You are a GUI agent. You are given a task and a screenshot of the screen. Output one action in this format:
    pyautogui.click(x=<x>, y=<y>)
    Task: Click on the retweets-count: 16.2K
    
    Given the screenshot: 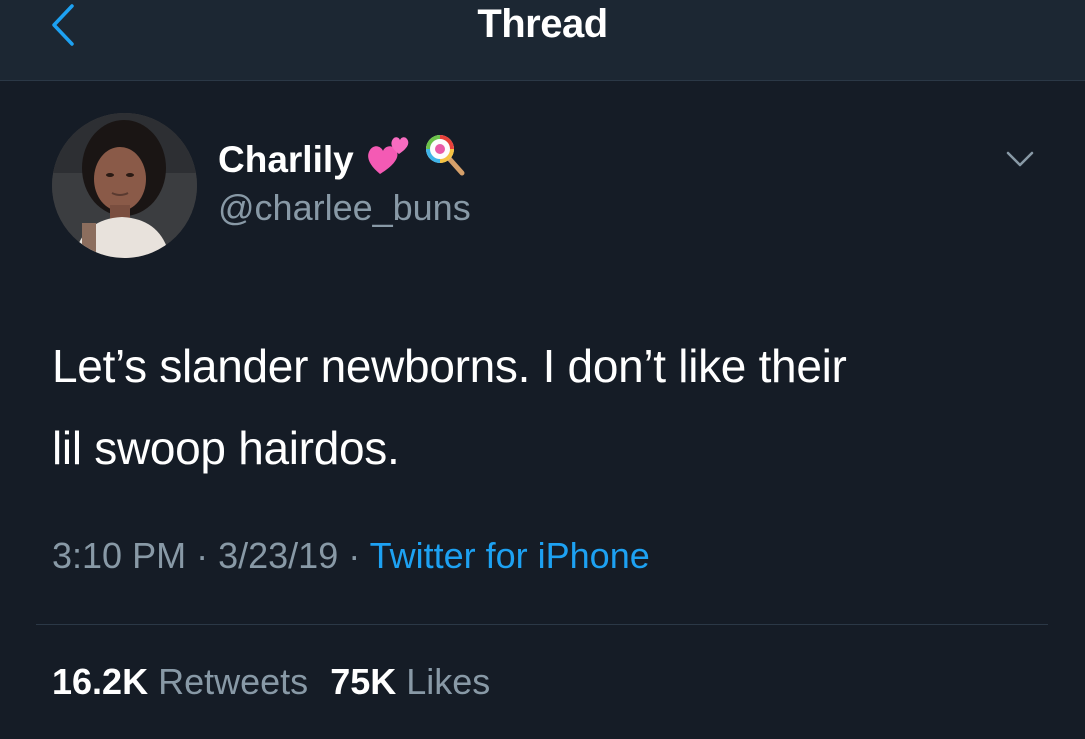 What is the action you would take?
    pyautogui.click(x=100, y=681)
    